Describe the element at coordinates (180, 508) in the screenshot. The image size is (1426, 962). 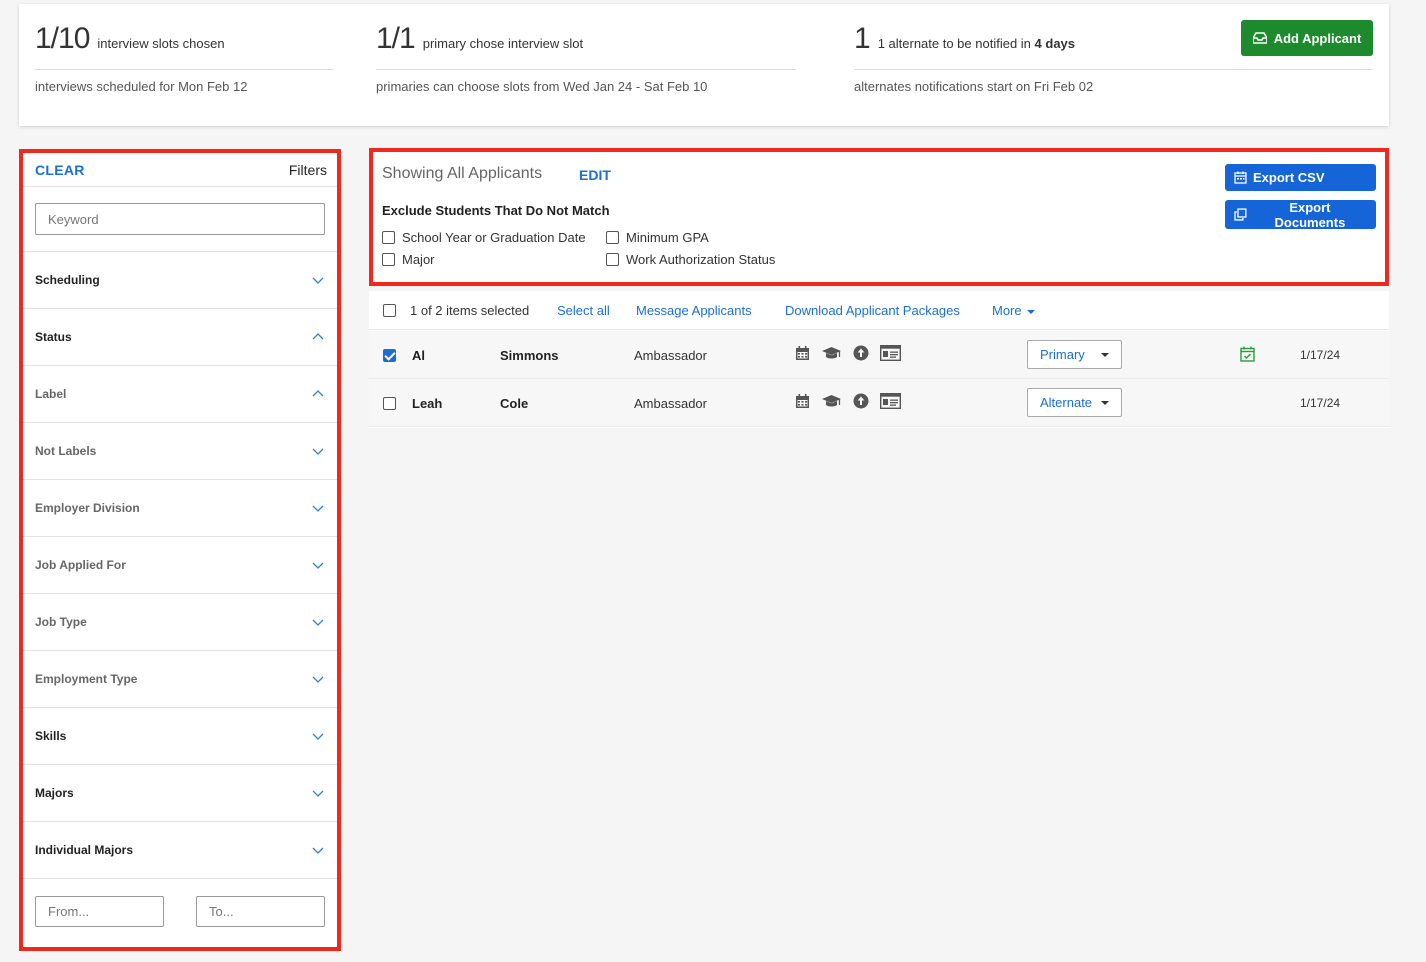
I see `facet-employer-division: Employer Division` at that location.